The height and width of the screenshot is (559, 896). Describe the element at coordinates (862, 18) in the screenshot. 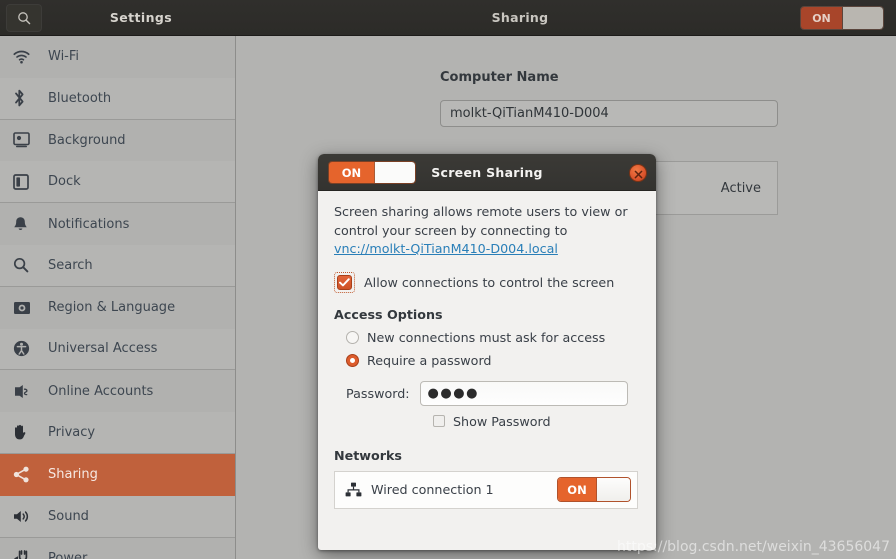

I see `sharing-master-toggle-knob` at that location.